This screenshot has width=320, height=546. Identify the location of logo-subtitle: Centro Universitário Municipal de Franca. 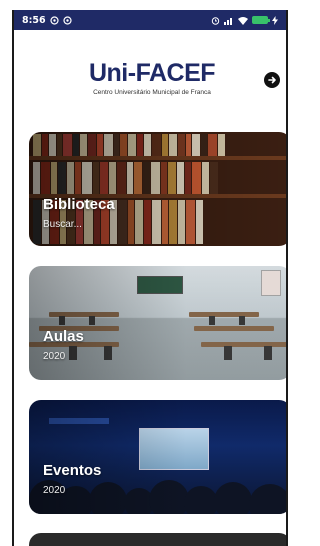
(152, 92).